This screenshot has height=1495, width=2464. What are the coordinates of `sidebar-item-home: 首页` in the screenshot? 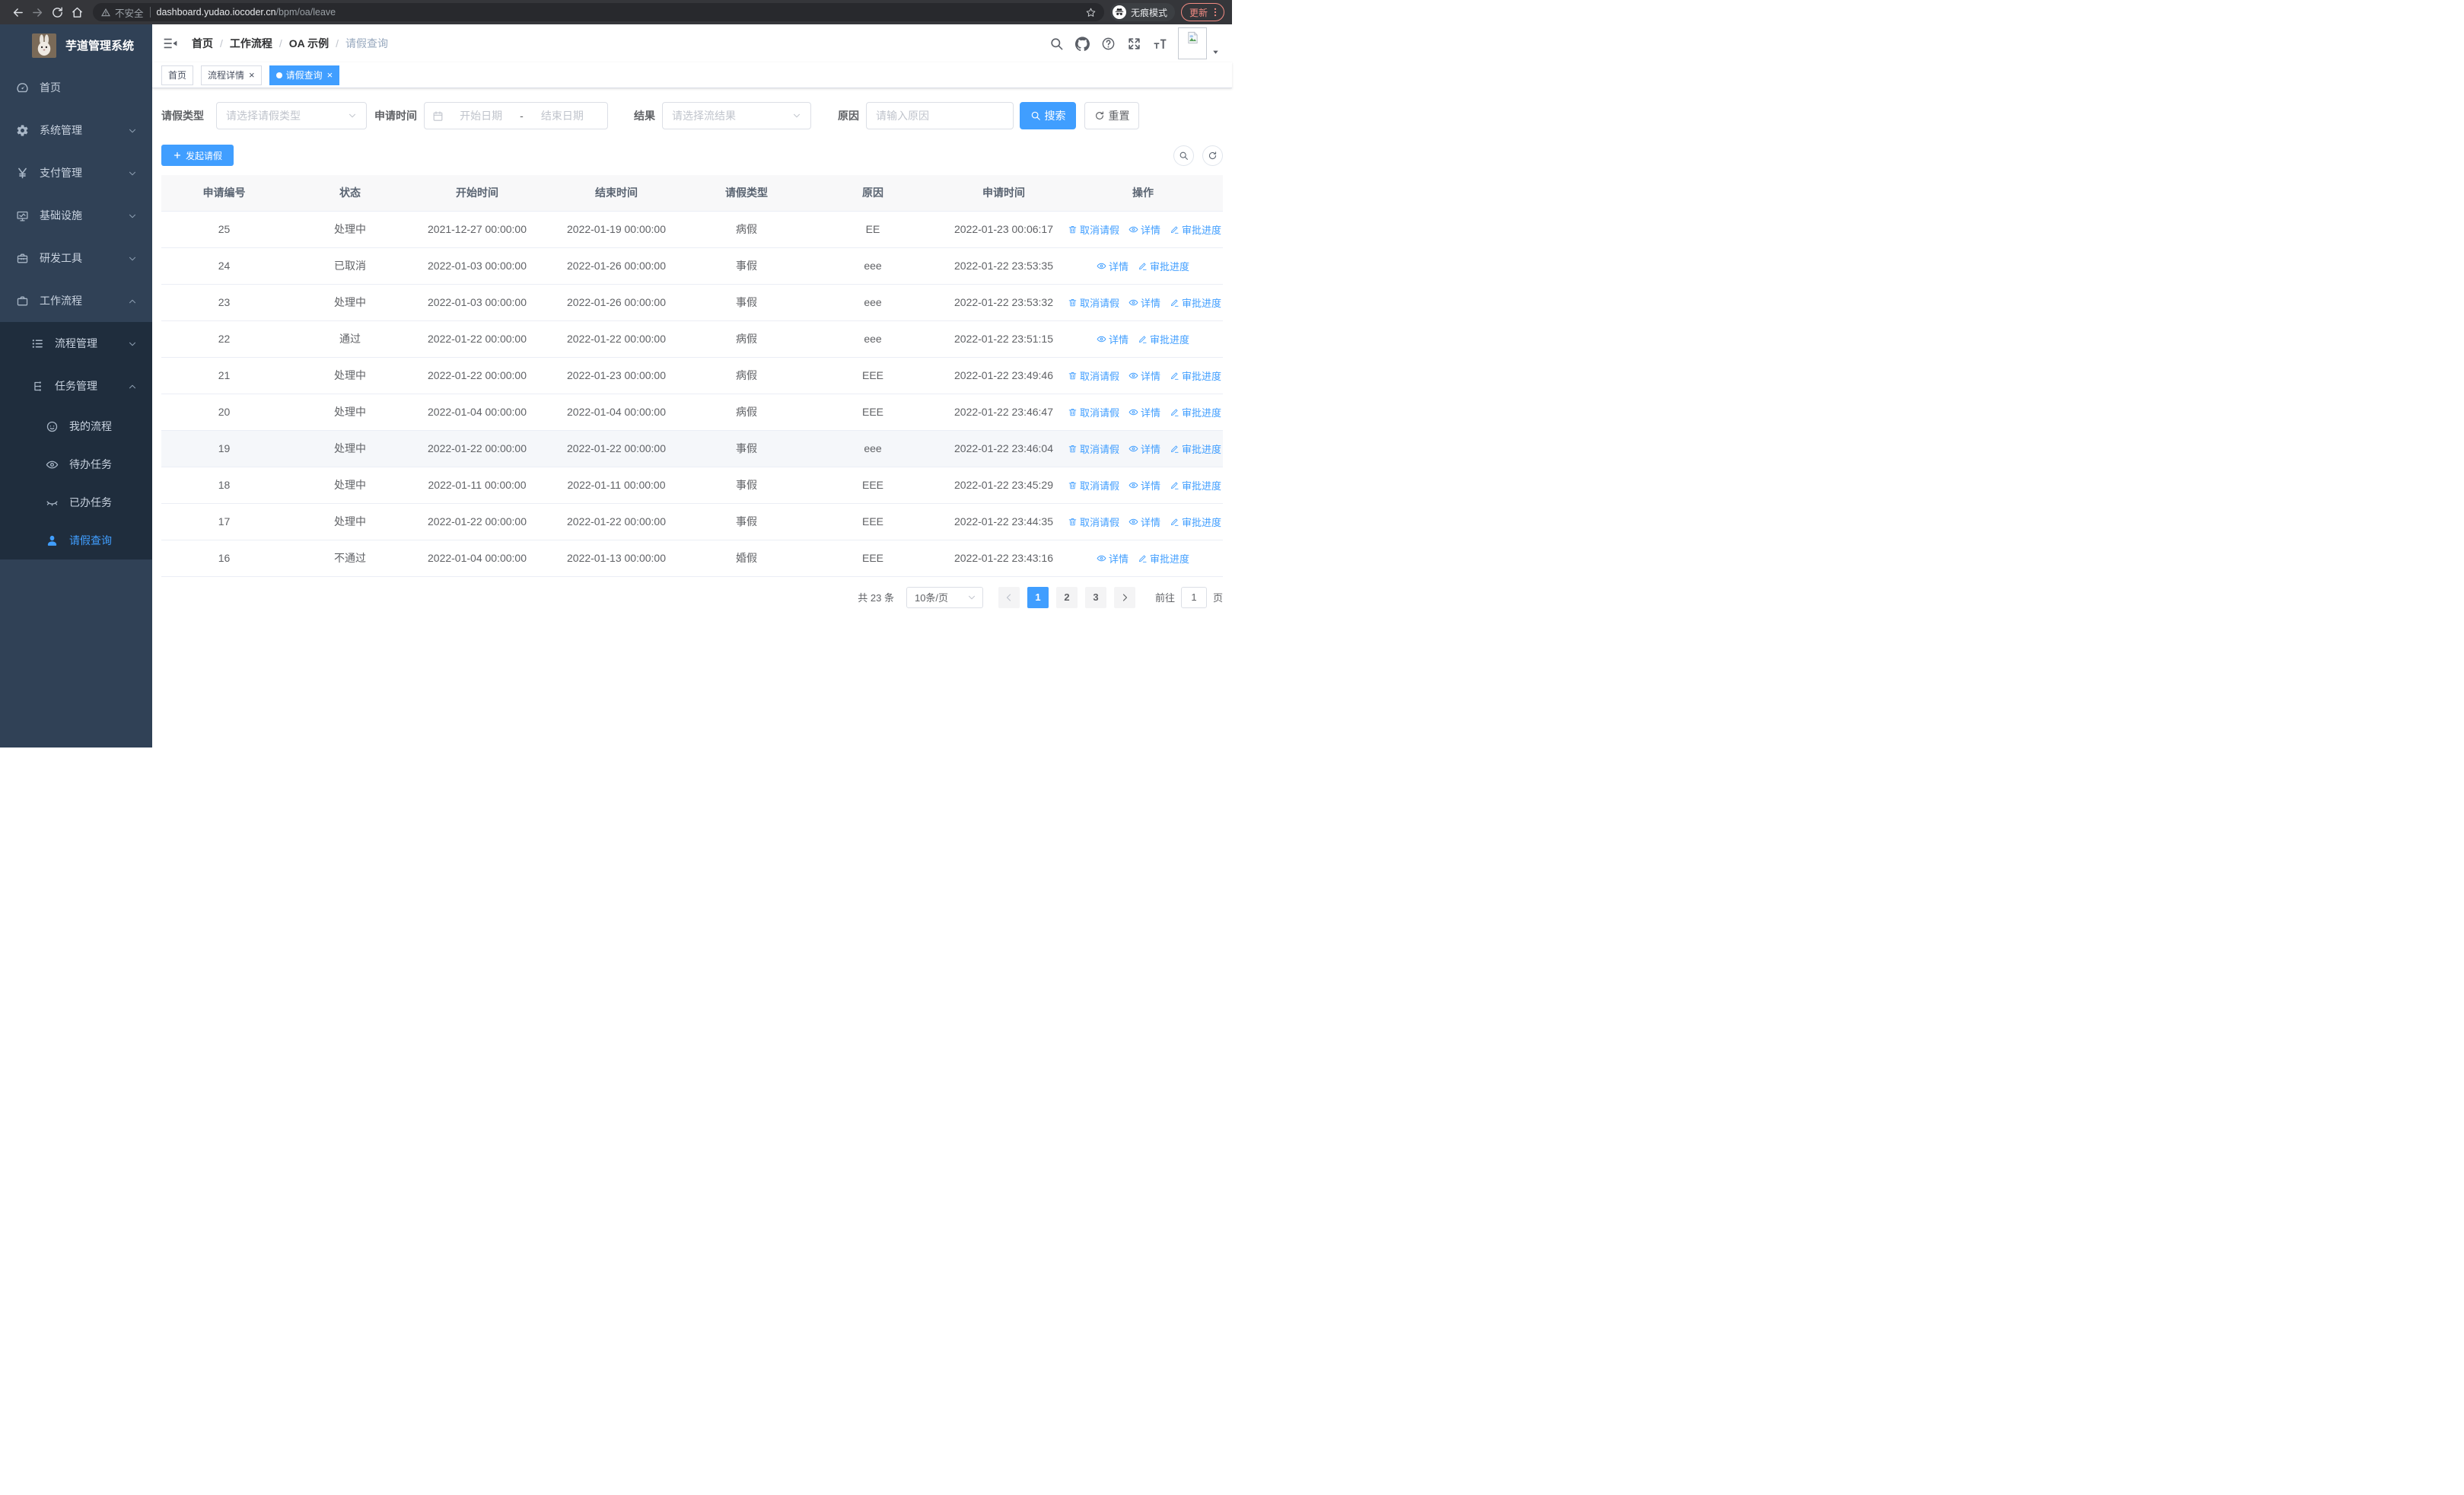 It's located at (76, 88).